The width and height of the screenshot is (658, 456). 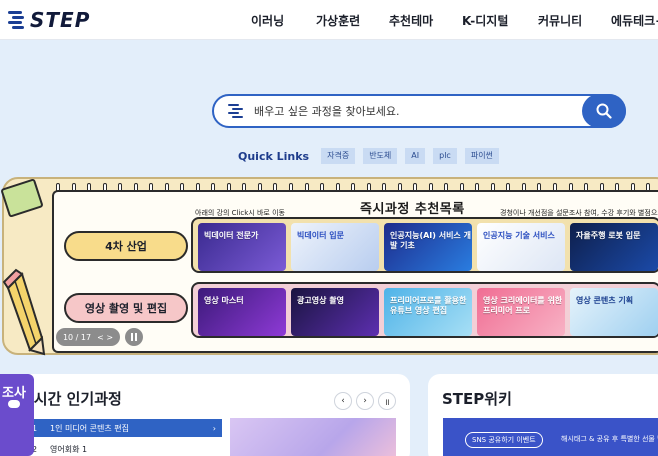 What do you see at coordinates (445, 156) in the screenshot?
I see `quick-link-plc: plc` at bounding box center [445, 156].